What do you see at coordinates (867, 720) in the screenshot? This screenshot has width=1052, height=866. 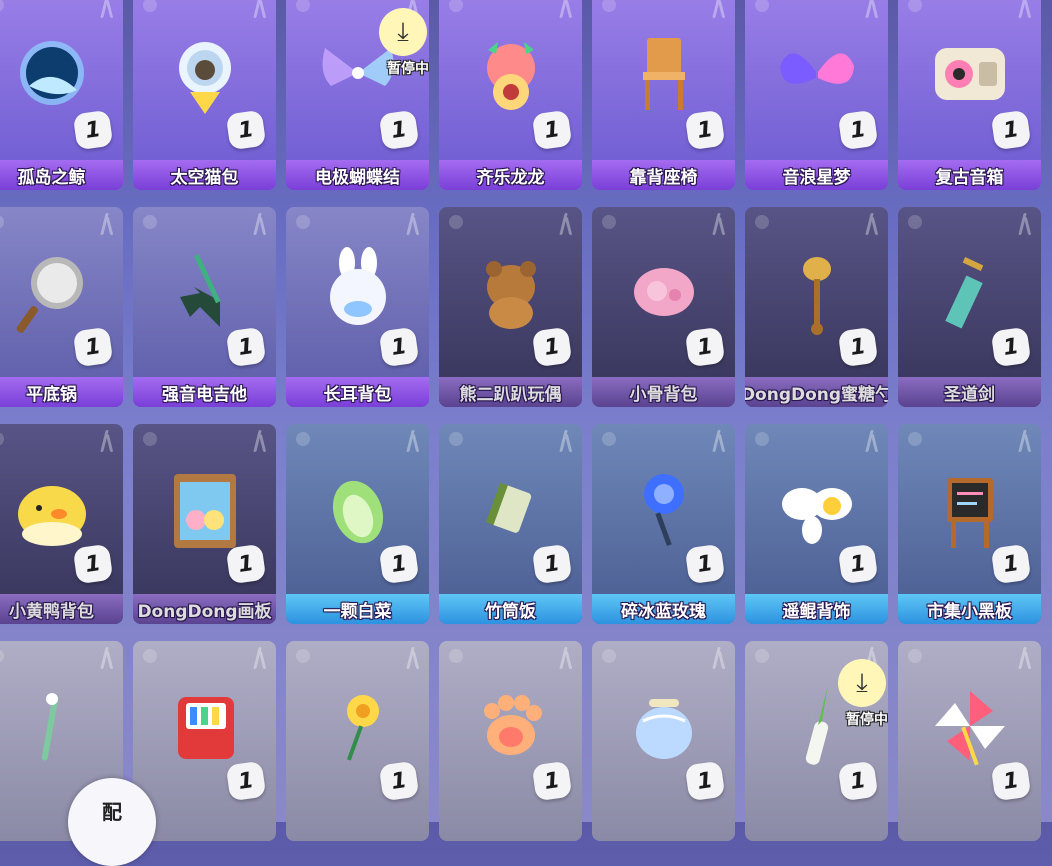 I see `pause-label: 暂停中` at bounding box center [867, 720].